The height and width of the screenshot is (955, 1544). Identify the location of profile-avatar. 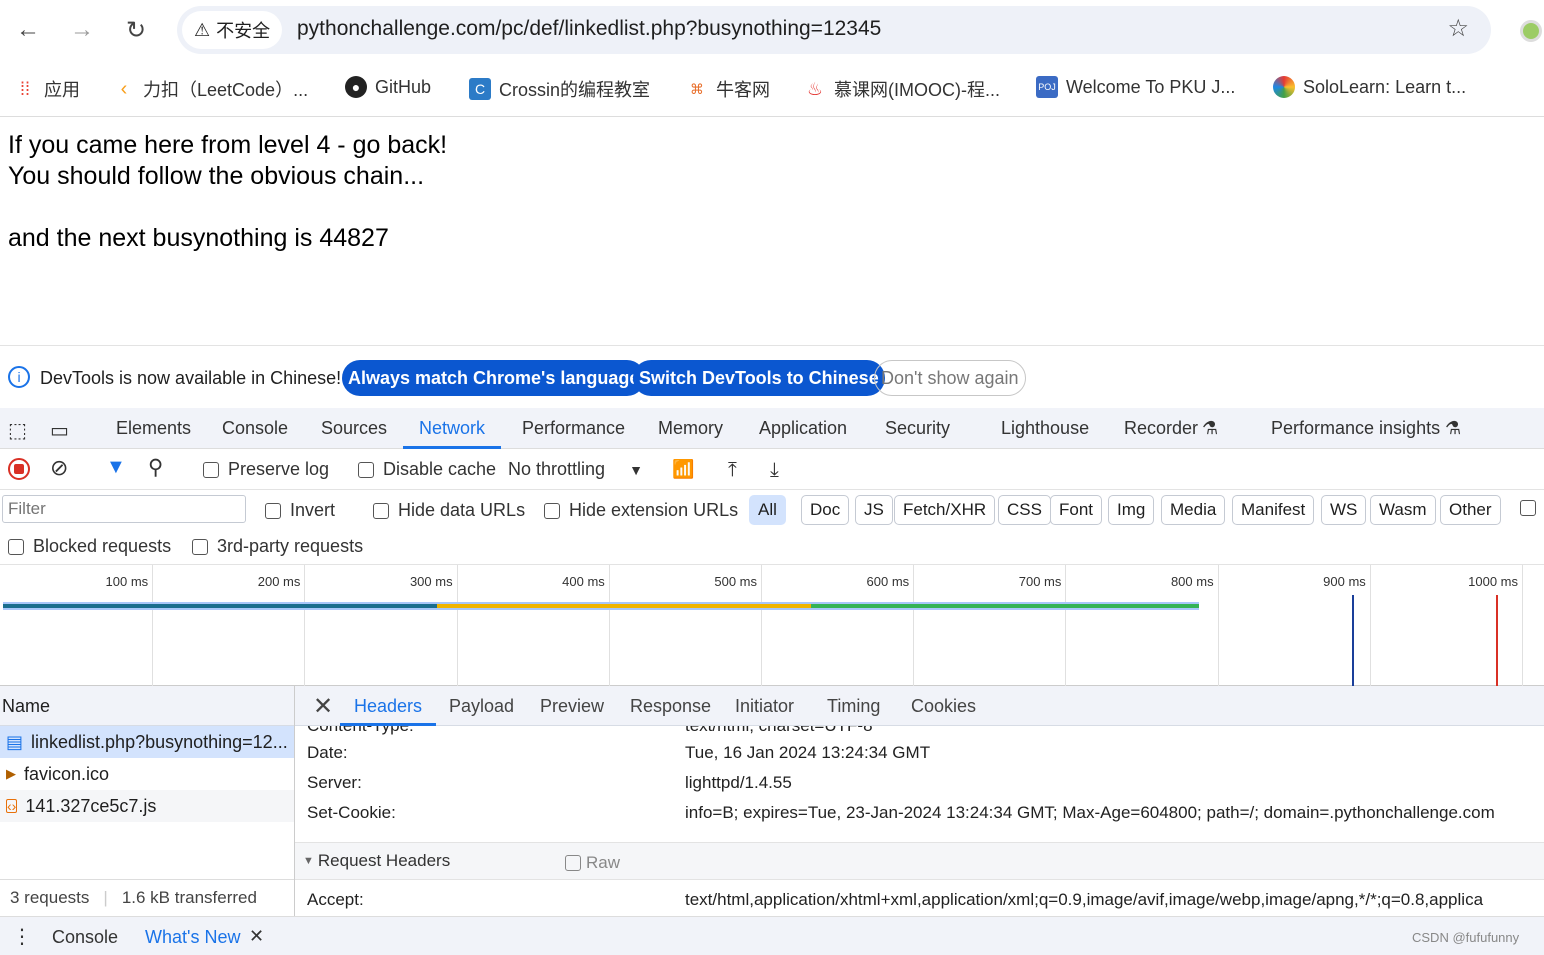
(1531, 31).